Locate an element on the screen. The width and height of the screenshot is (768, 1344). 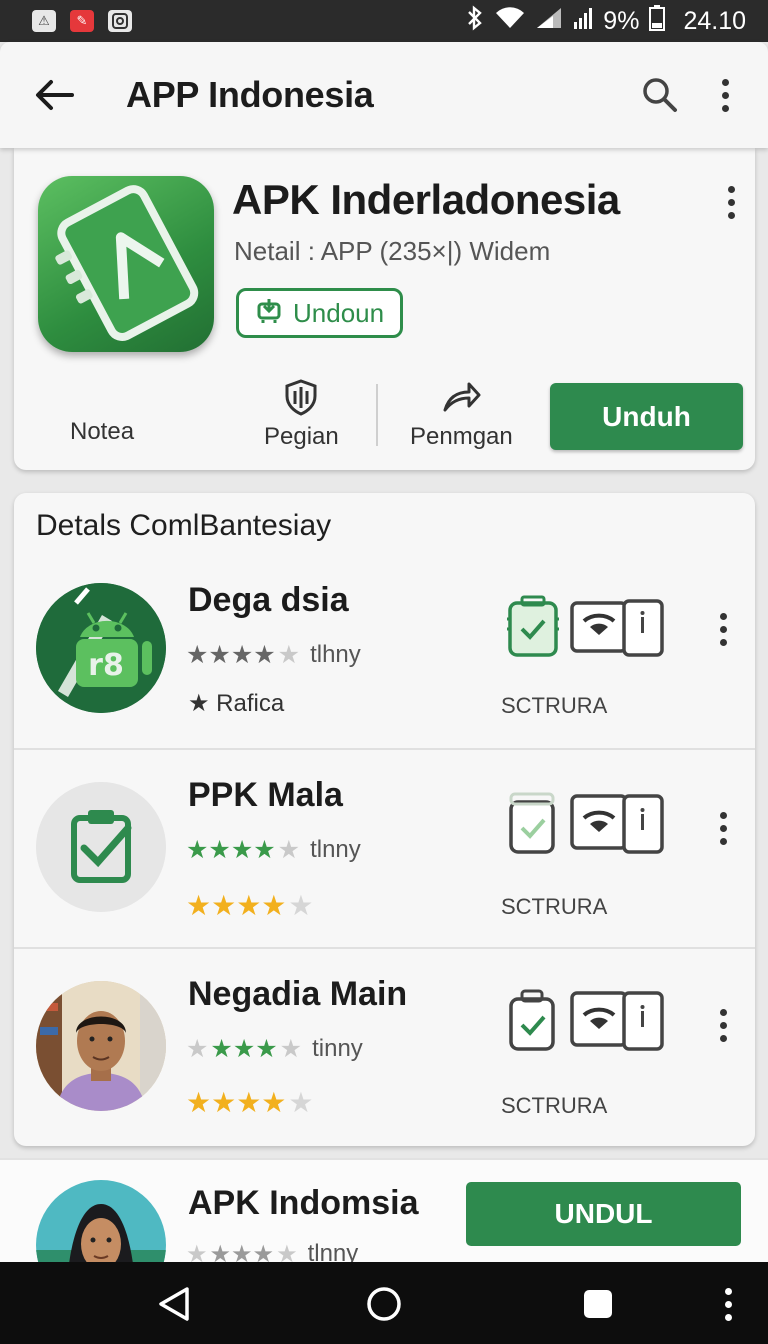
signal-icon is located at coordinates (549, 21).